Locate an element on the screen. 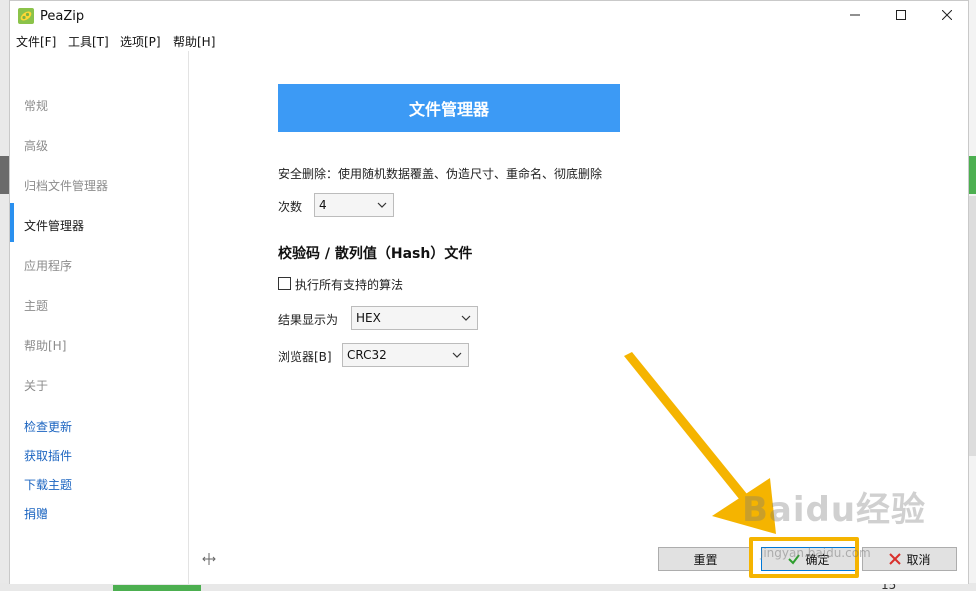 This screenshot has width=976, height=591. section-header: 文件管理器 is located at coordinates (449, 108).